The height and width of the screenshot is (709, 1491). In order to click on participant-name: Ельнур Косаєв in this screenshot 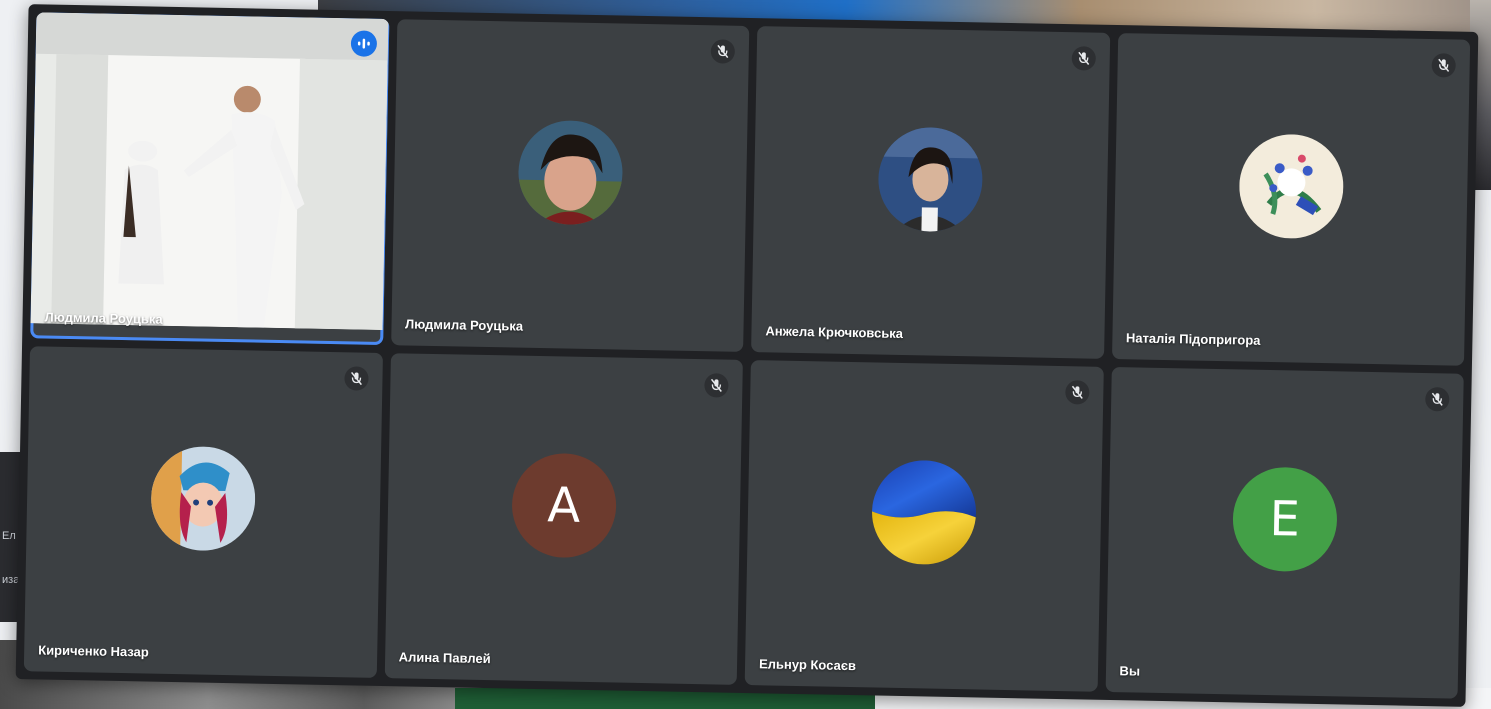, I will do `click(807, 665)`.